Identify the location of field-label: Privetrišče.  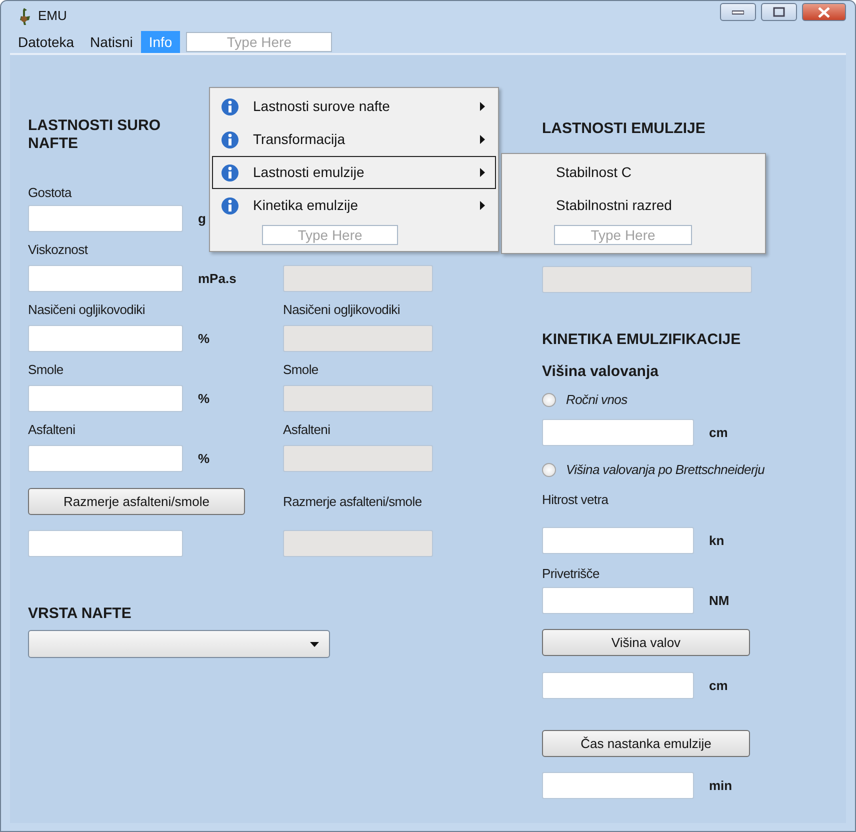
(571, 574).